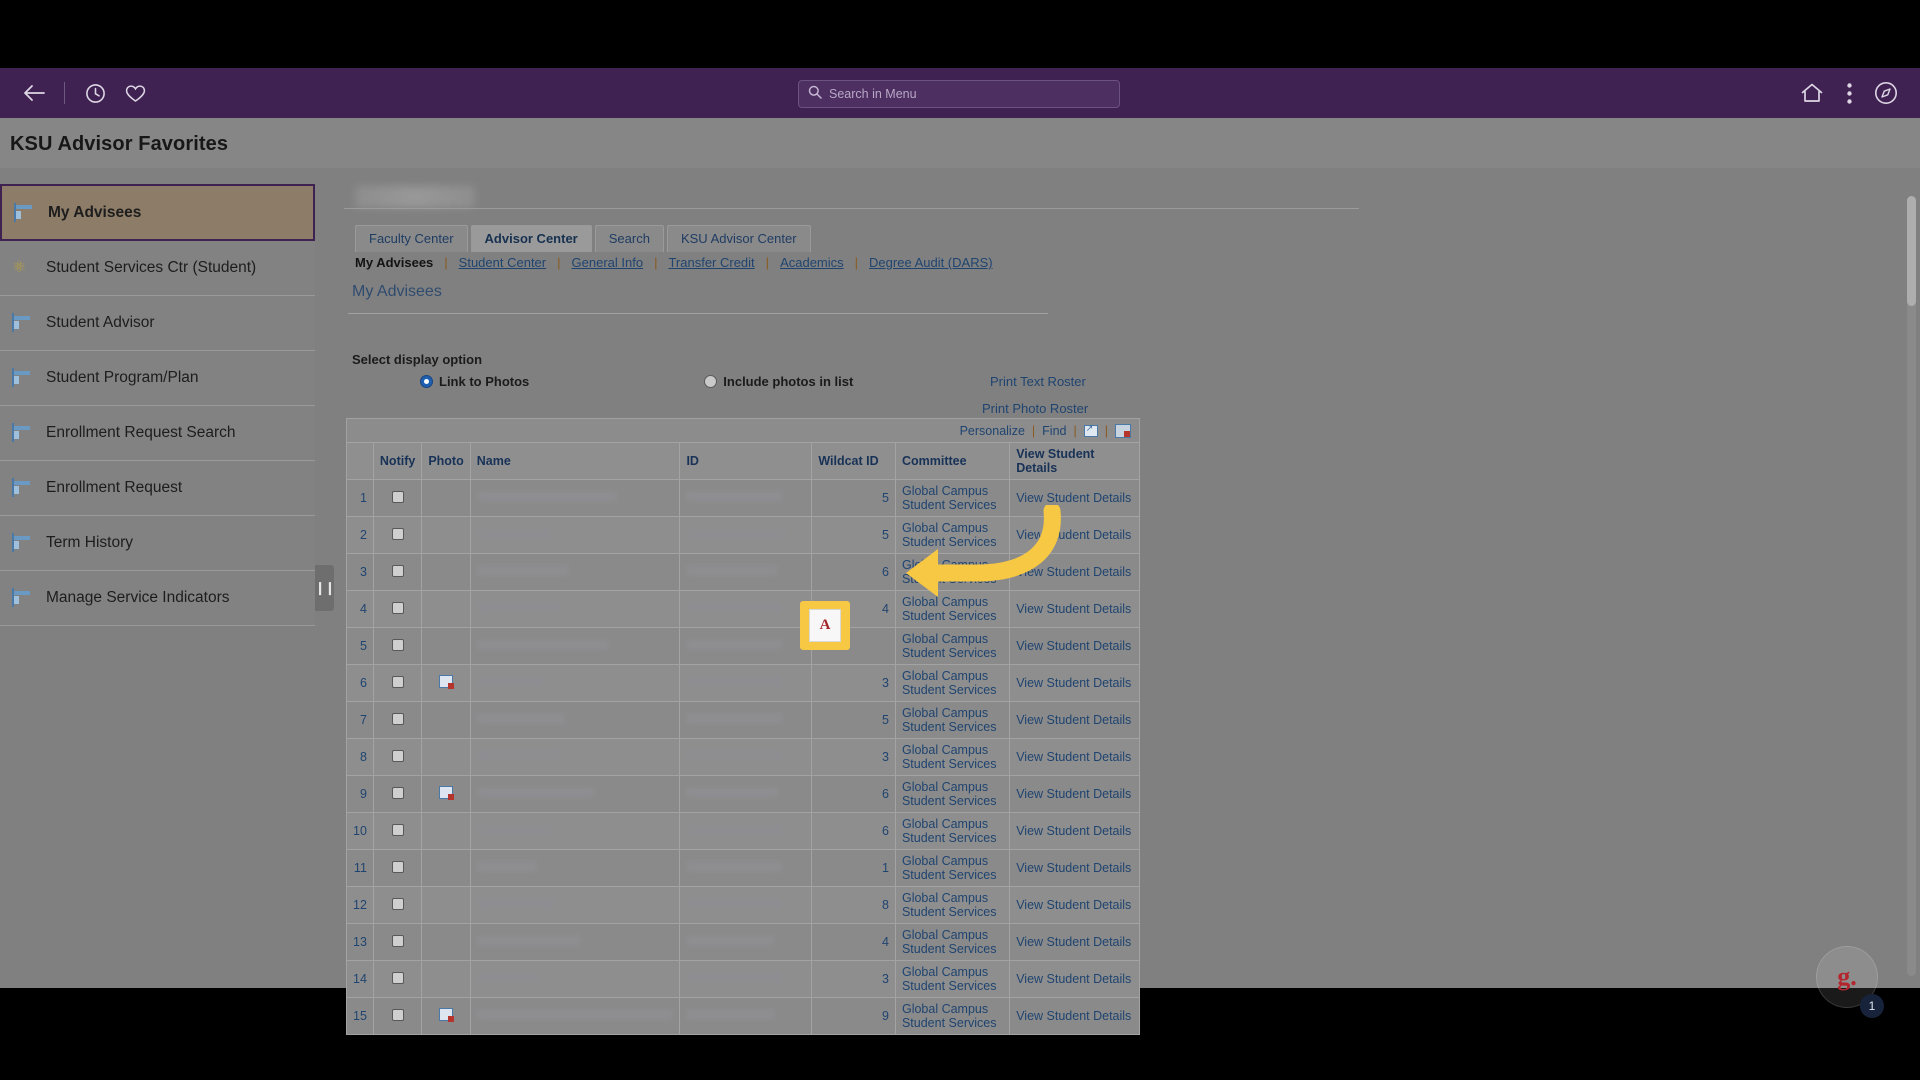 Image resolution: width=1920 pixels, height=1080 pixels. Describe the element at coordinates (1812, 93) in the screenshot. I see `home-icon` at that location.